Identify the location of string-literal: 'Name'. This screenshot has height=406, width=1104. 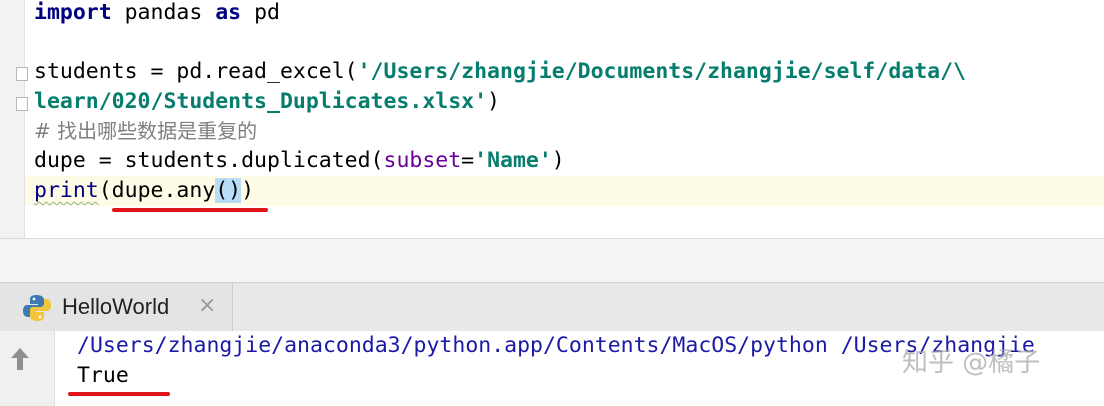
(513, 160).